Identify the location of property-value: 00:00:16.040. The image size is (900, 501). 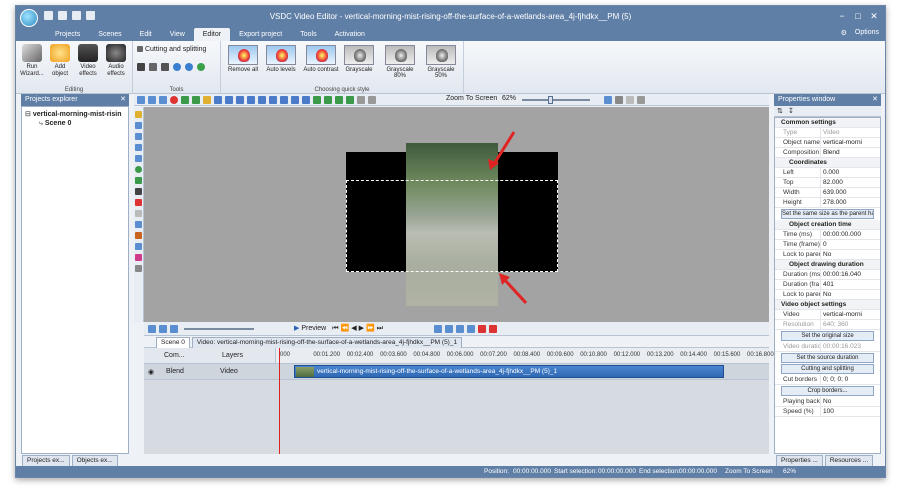
(850, 274).